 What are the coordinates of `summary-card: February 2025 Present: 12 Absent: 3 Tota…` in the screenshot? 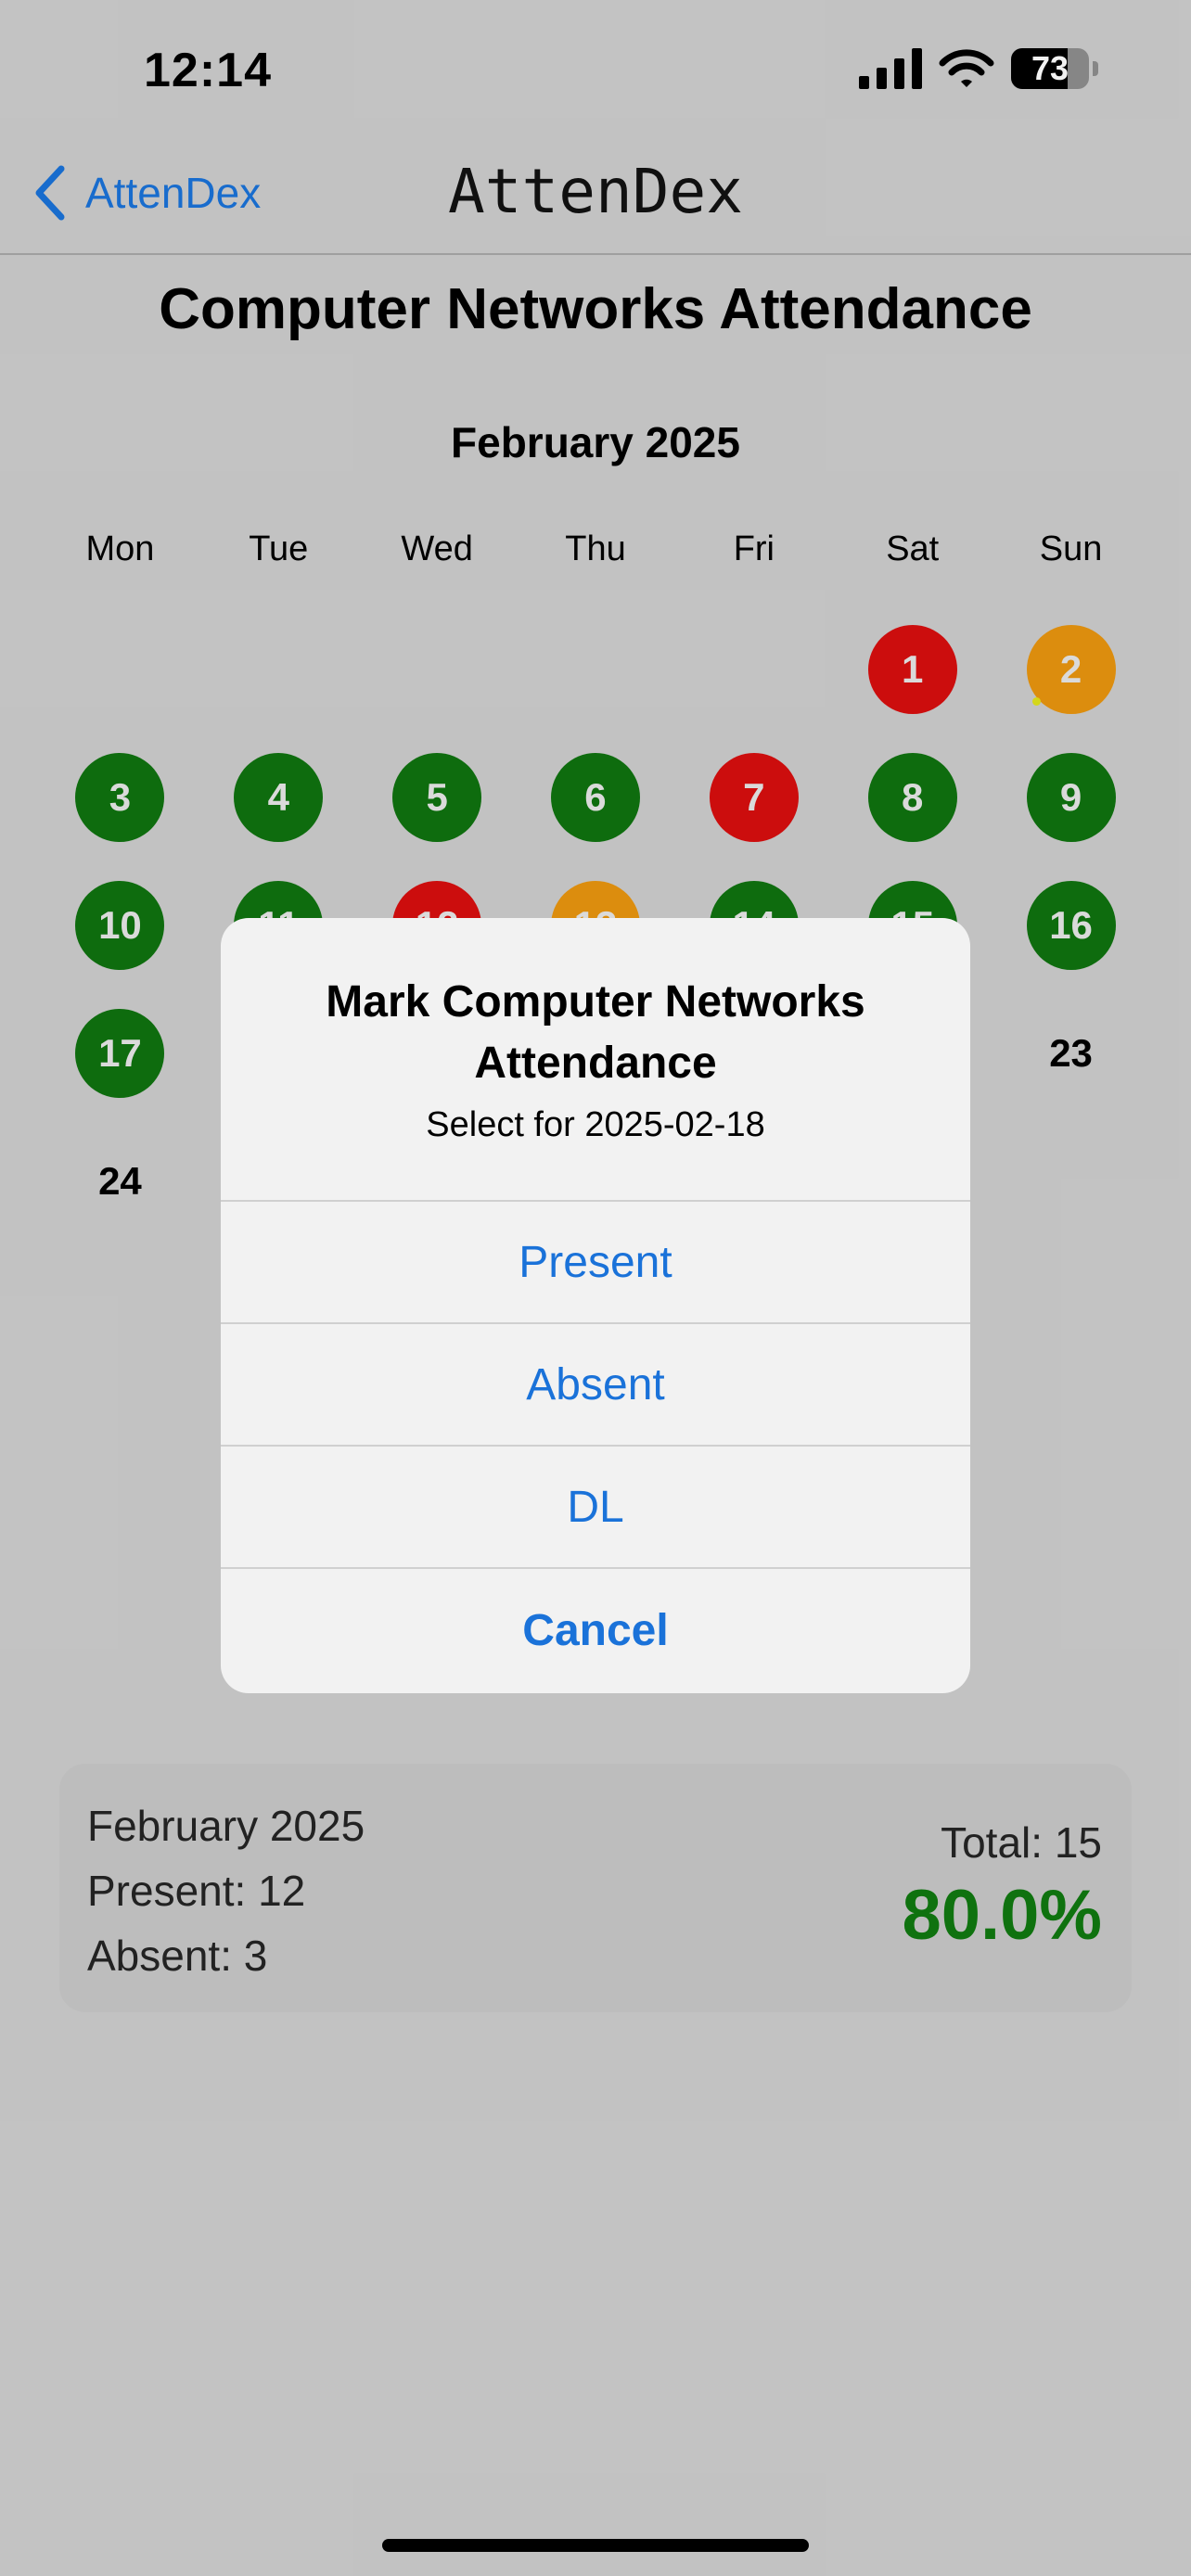 It's located at (595, 1888).